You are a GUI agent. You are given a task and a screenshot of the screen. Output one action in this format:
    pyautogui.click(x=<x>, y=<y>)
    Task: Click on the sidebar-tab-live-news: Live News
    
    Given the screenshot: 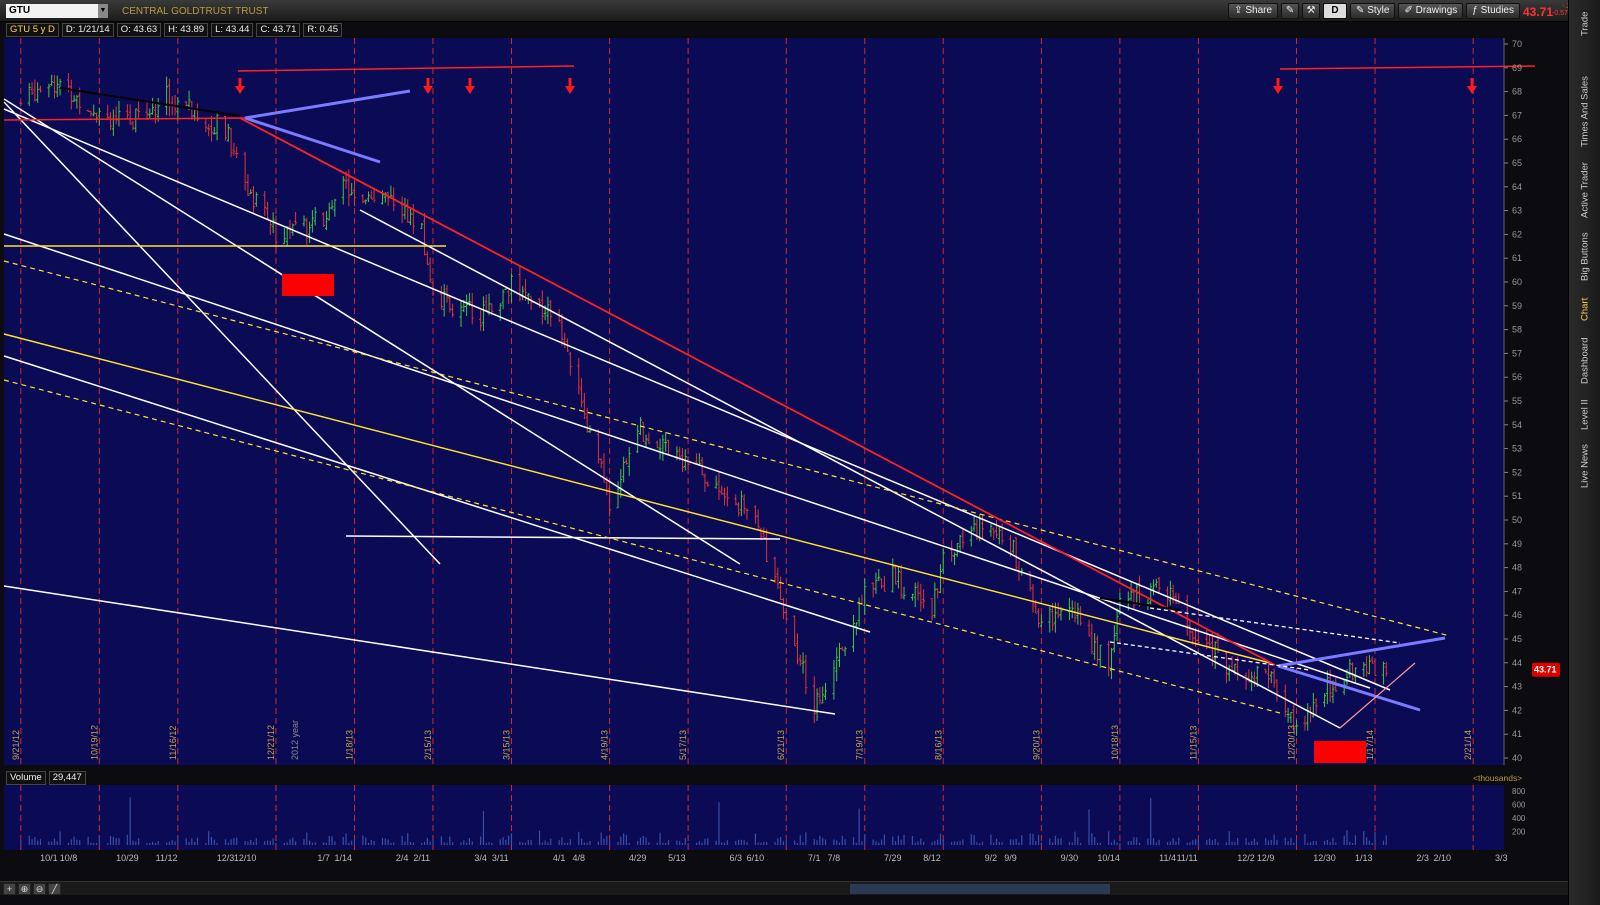 What is the action you would take?
    pyautogui.click(x=1585, y=466)
    